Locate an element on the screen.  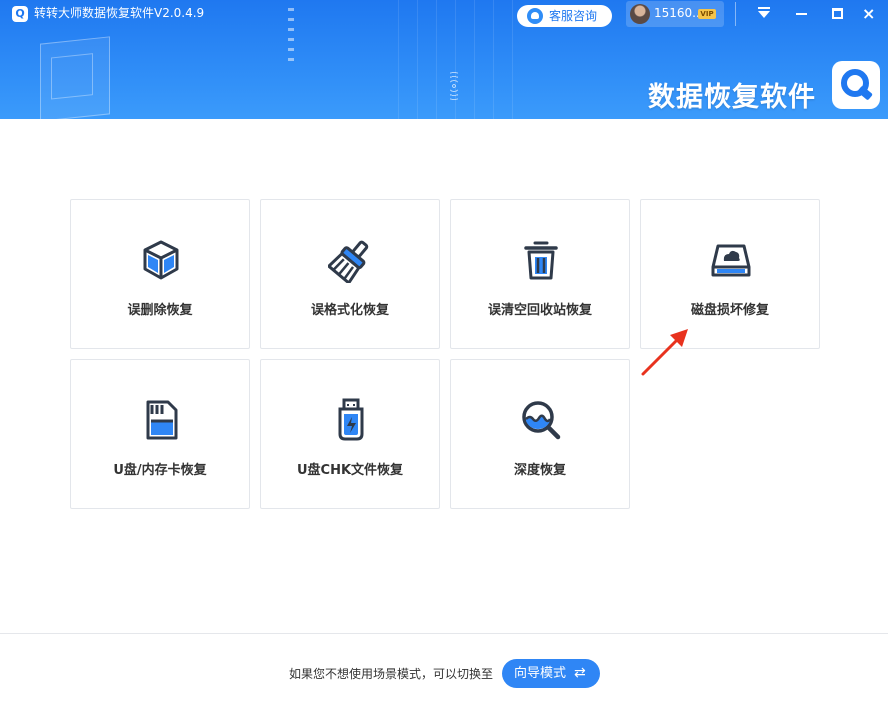
maximize-icon is located at coordinates (837, 13).